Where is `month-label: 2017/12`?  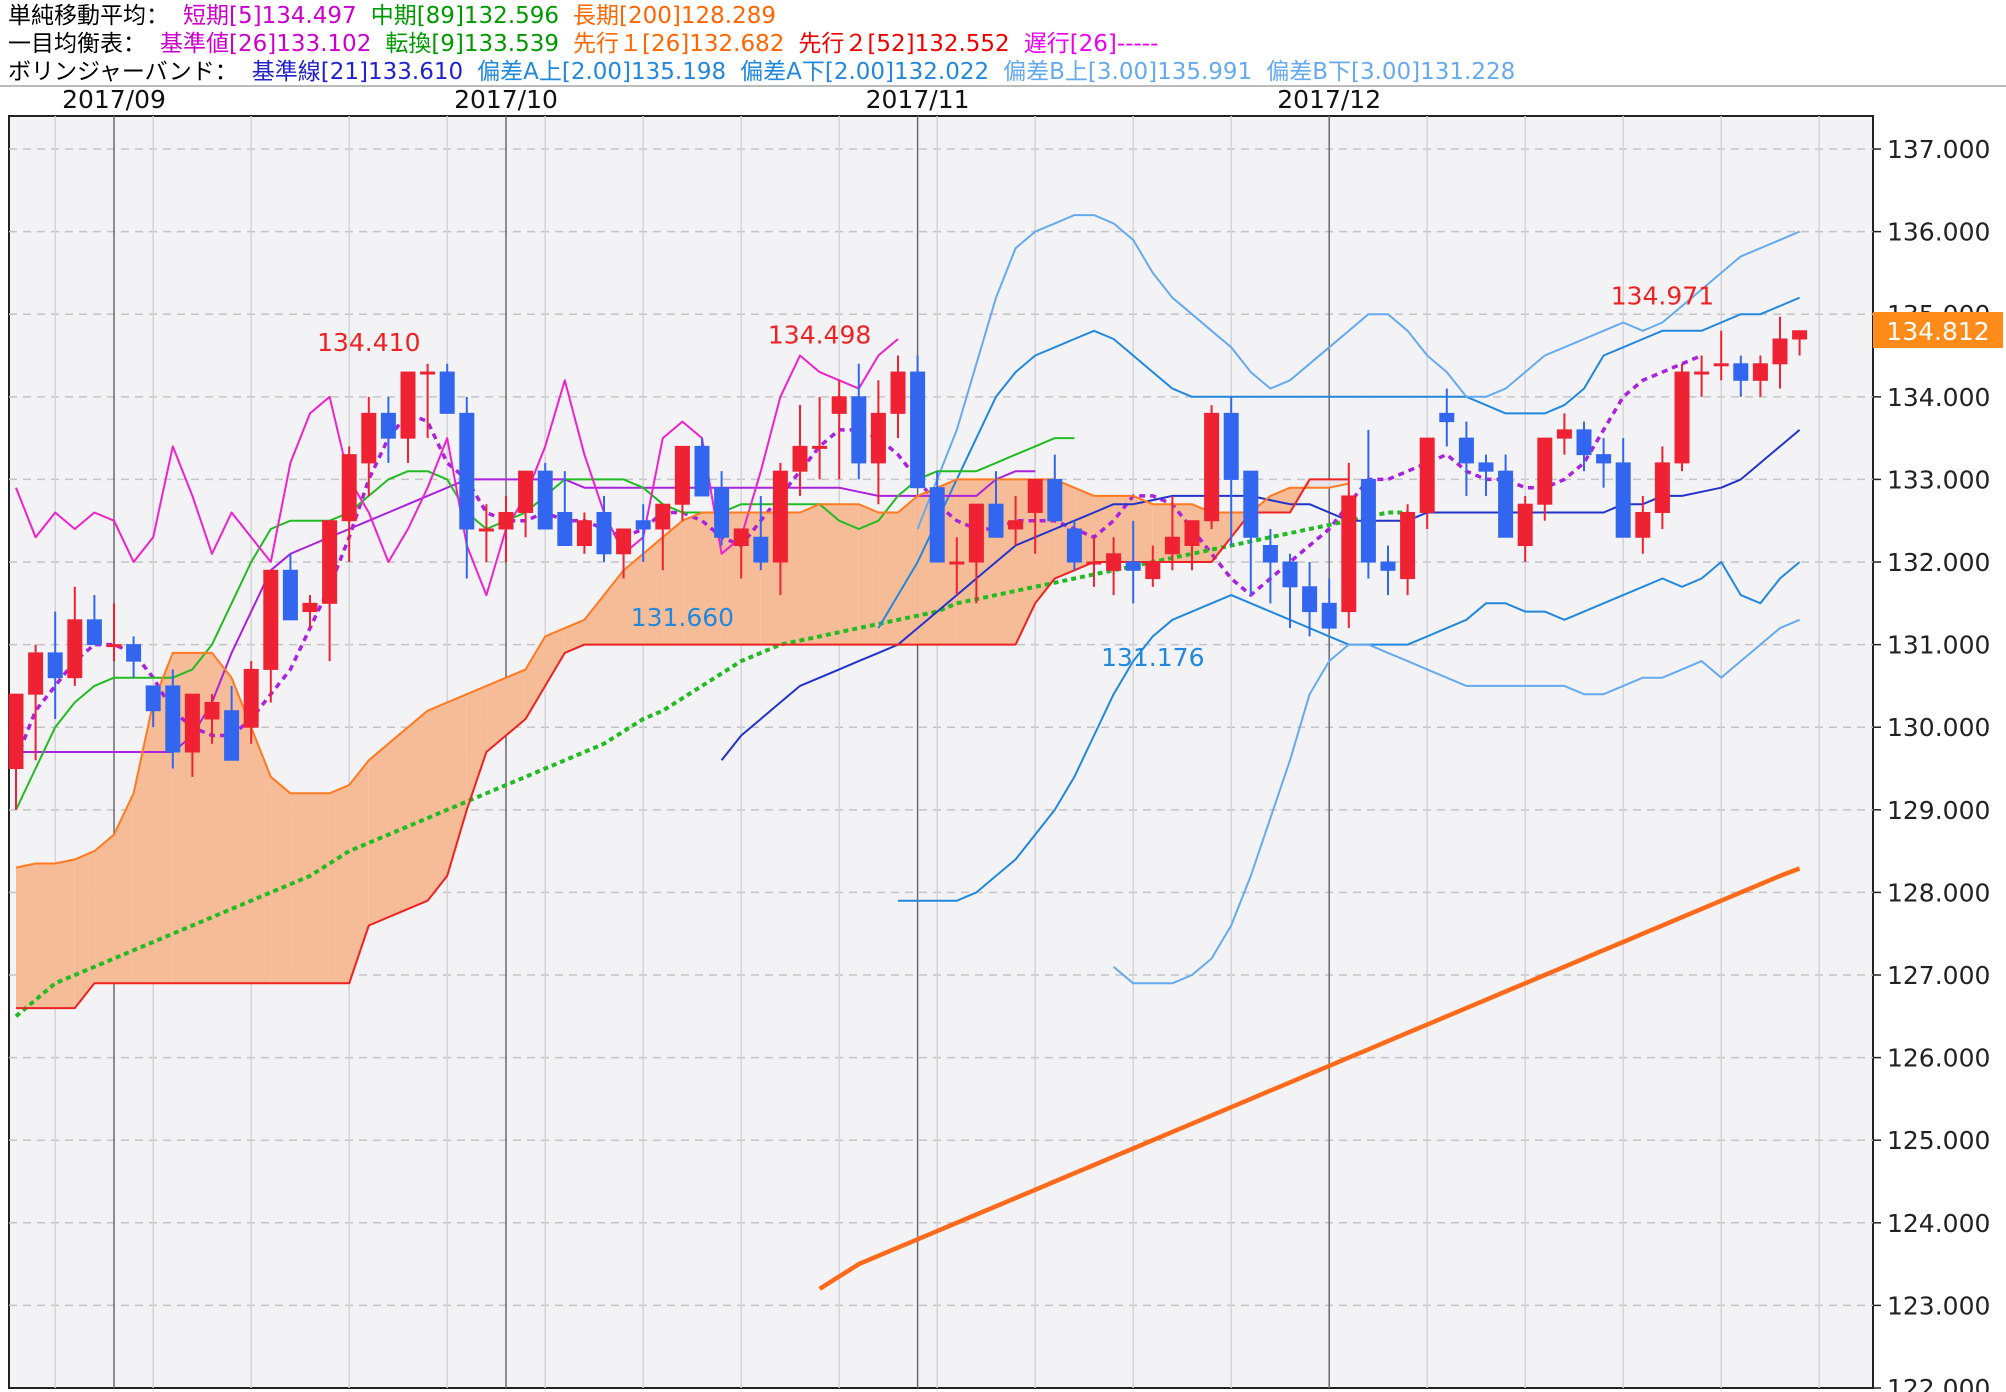 month-label: 2017/12 is located at coordinates (1329, 99).